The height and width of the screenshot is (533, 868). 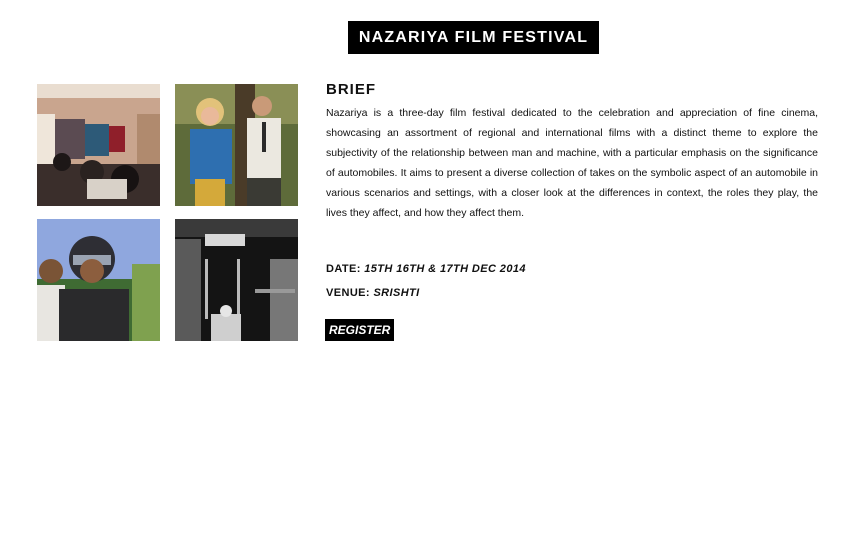 I want to click on venue-value: SRISHTI, so click(x=396, y=293).